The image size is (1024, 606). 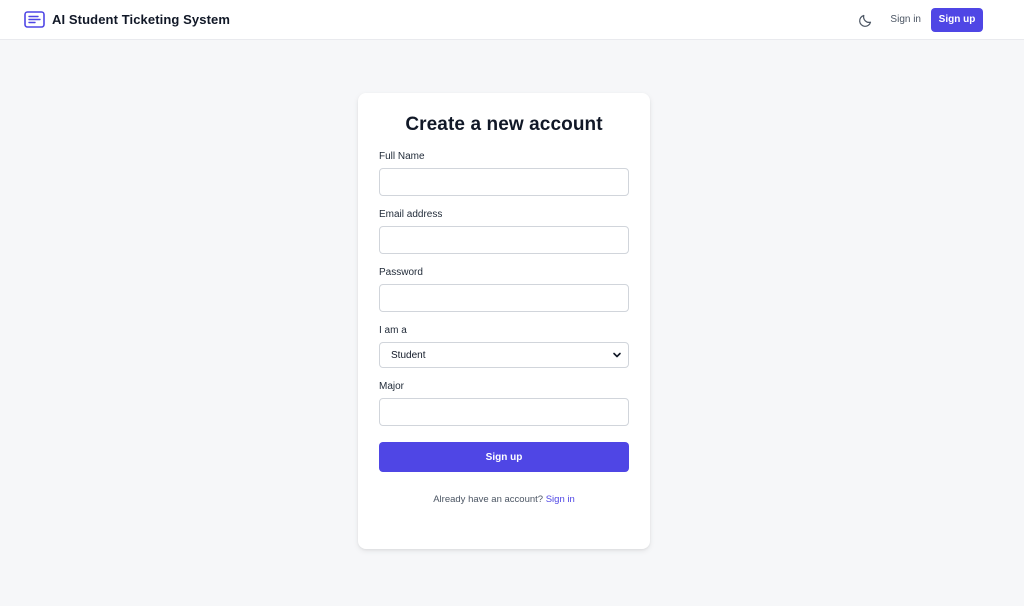 What do you see at coordinates (34, 19) in the screenshot?
I see `list-box-icon` at bounding box center [34, 19].